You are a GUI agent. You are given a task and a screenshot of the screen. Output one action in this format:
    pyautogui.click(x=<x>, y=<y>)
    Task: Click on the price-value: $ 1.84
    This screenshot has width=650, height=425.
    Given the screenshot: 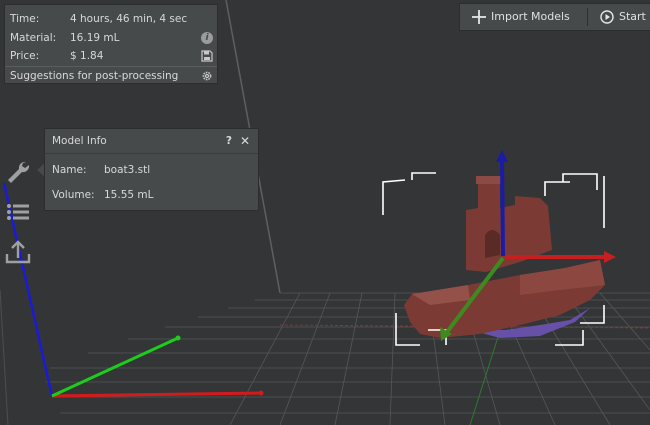 What is the action you would take?
    pyautogui.click(x=87, y=56)
    